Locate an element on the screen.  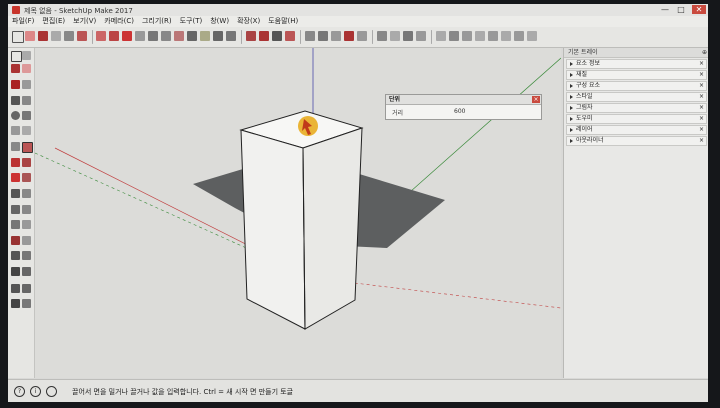
menu-help: 도움말(H) is located at coordinates (283, 21).